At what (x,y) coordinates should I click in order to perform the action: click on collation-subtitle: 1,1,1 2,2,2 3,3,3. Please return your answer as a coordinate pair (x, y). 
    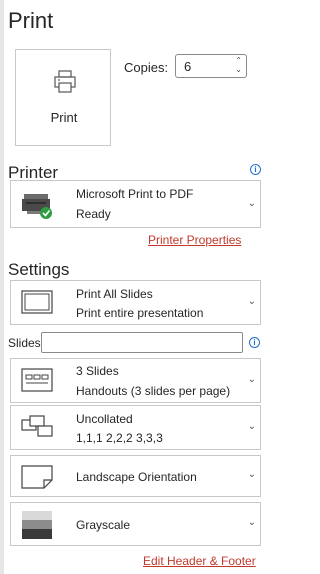
    Looking at the image, I should click on (119, 438).